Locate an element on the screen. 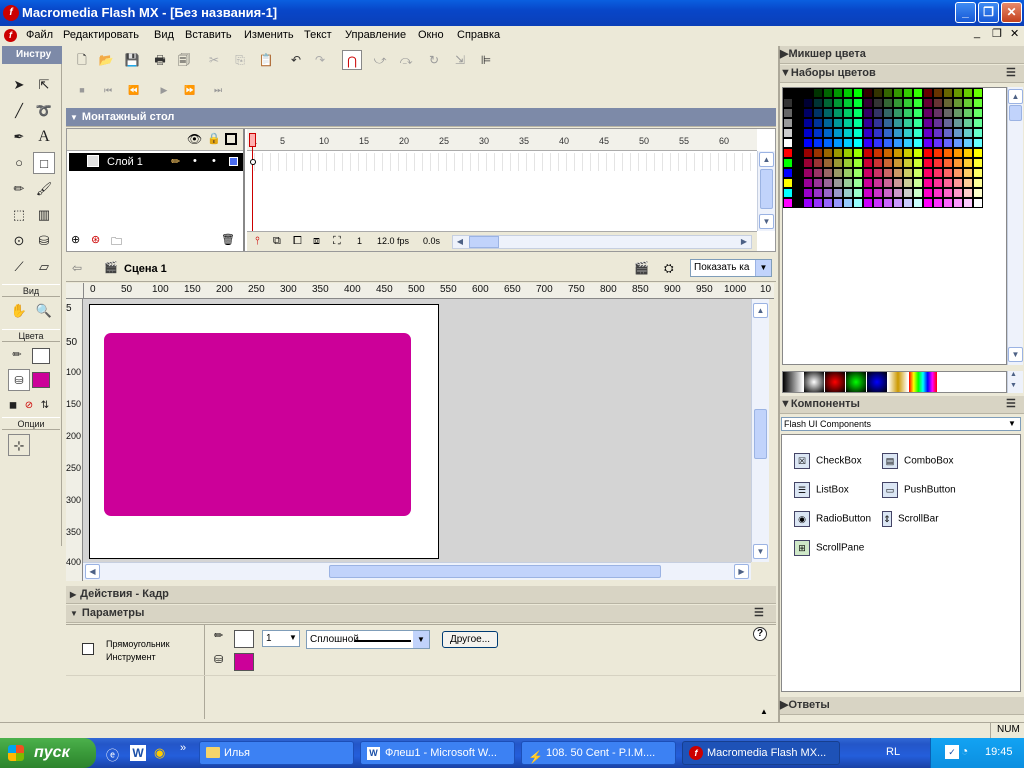 Image resolution: width=1024 pixels, height=768 pixels. save-icon: 💾 is located at coordinates (132, 60).